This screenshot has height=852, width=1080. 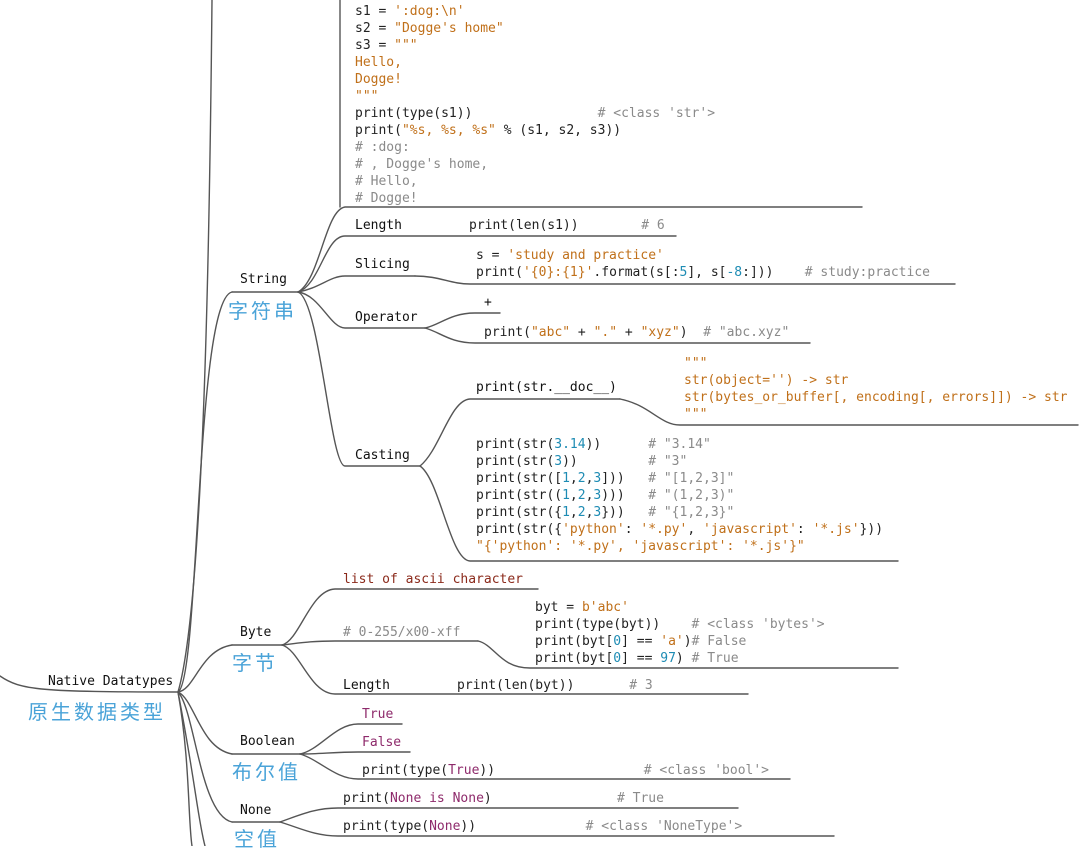 I want to click on code-token: 1, so click(x=566, y=478).